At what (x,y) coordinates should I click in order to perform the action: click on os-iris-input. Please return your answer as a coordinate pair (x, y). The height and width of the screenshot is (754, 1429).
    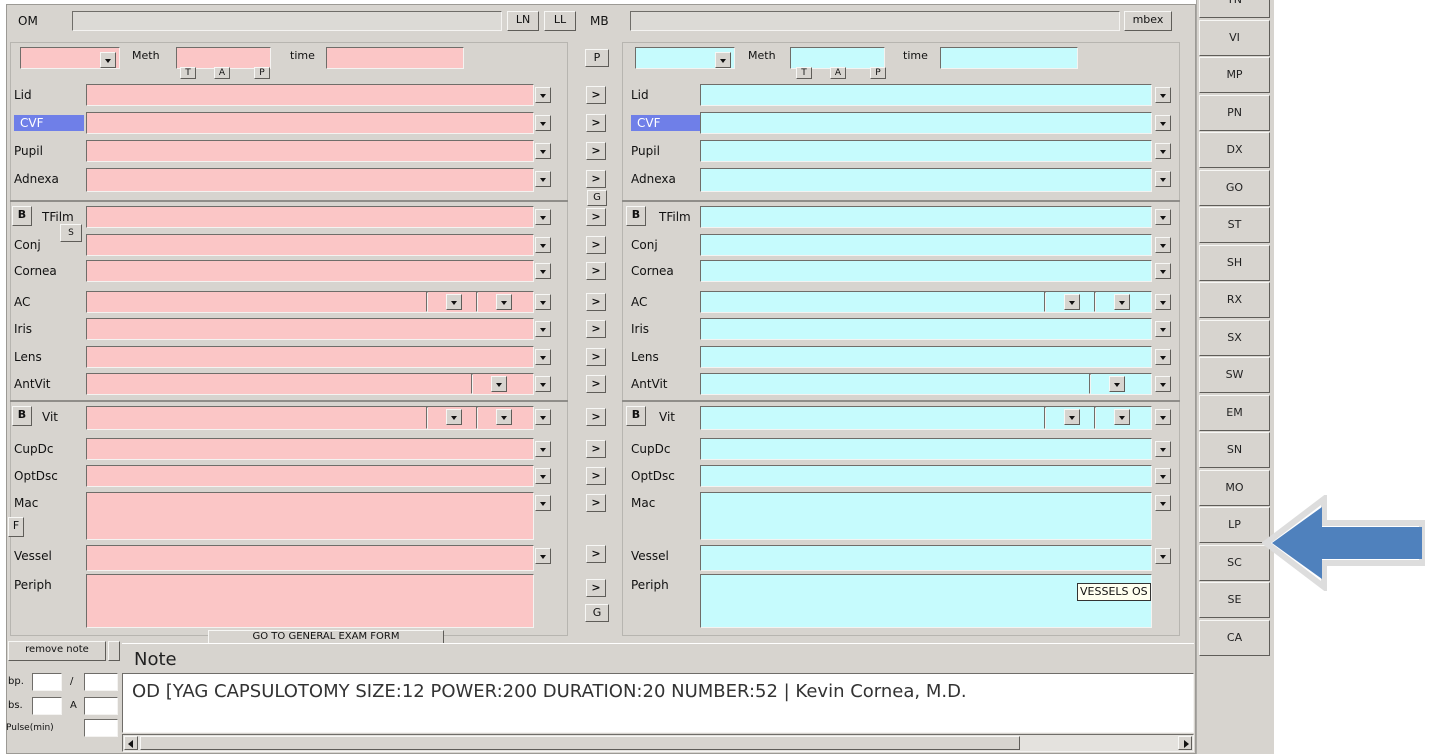
    Looking at the image, I should click on (926, 329).